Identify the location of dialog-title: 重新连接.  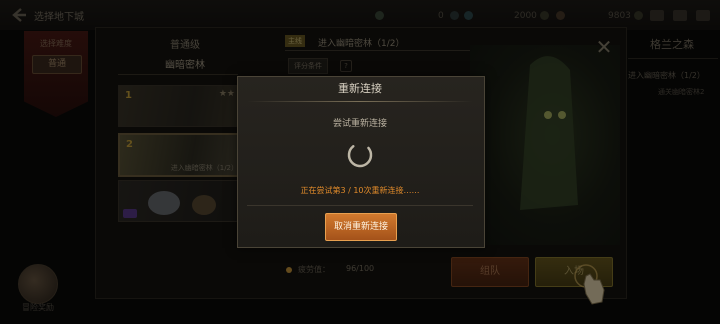
(360, 88).